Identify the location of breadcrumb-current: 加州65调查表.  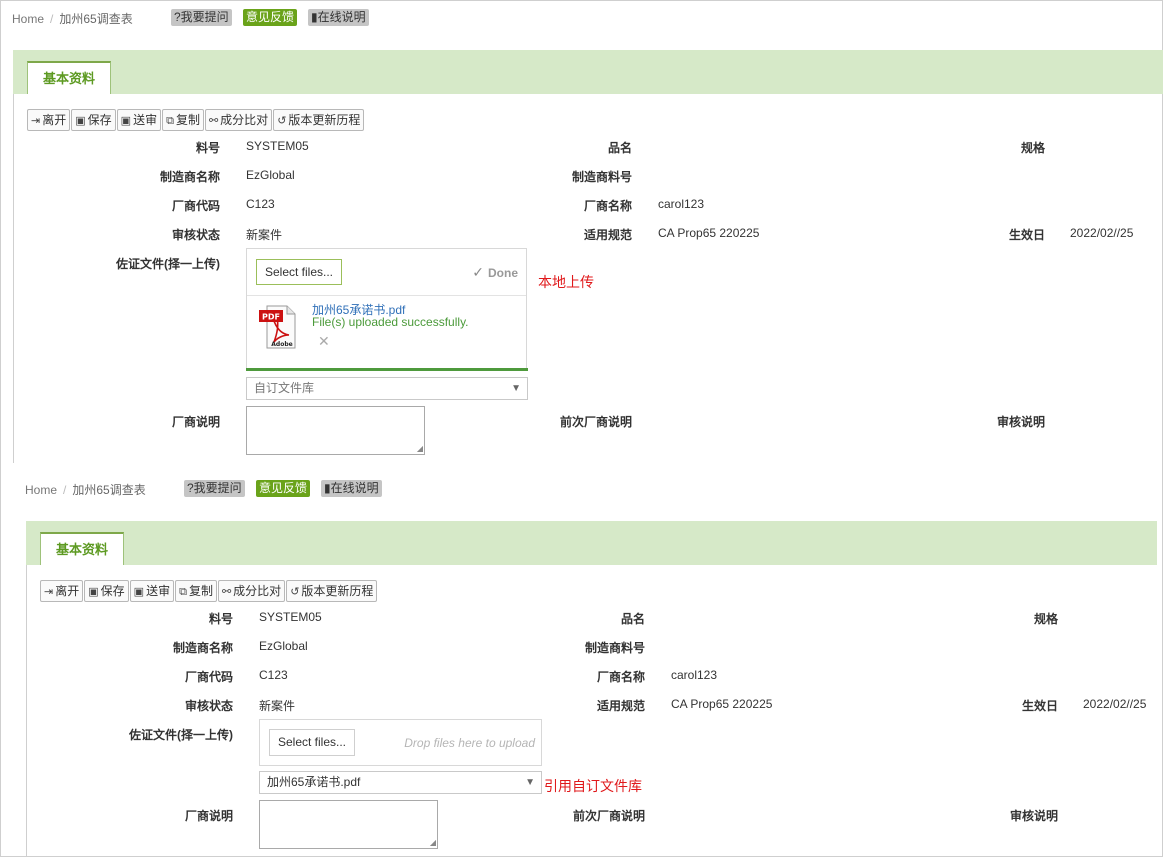
(109, 490).